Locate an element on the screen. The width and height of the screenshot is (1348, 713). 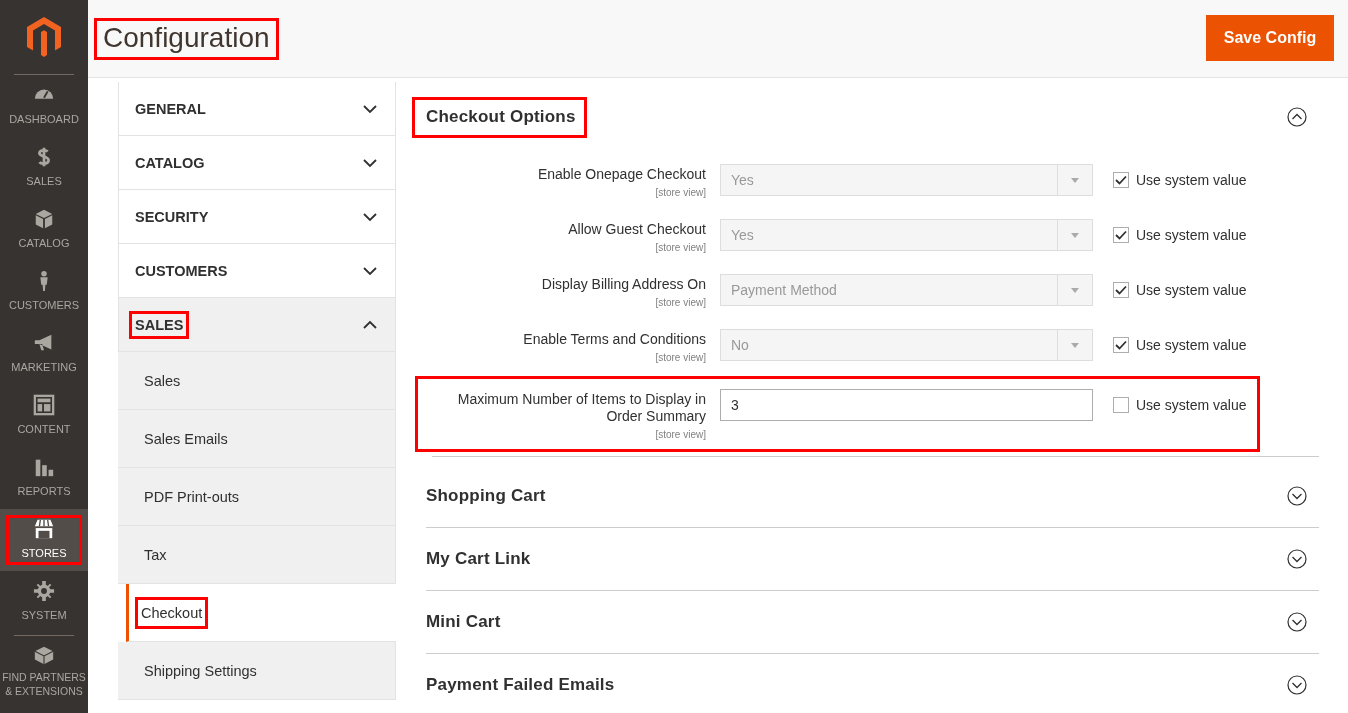
field-label: Enable Onepage Checkout is located at coordinates (621, 174).